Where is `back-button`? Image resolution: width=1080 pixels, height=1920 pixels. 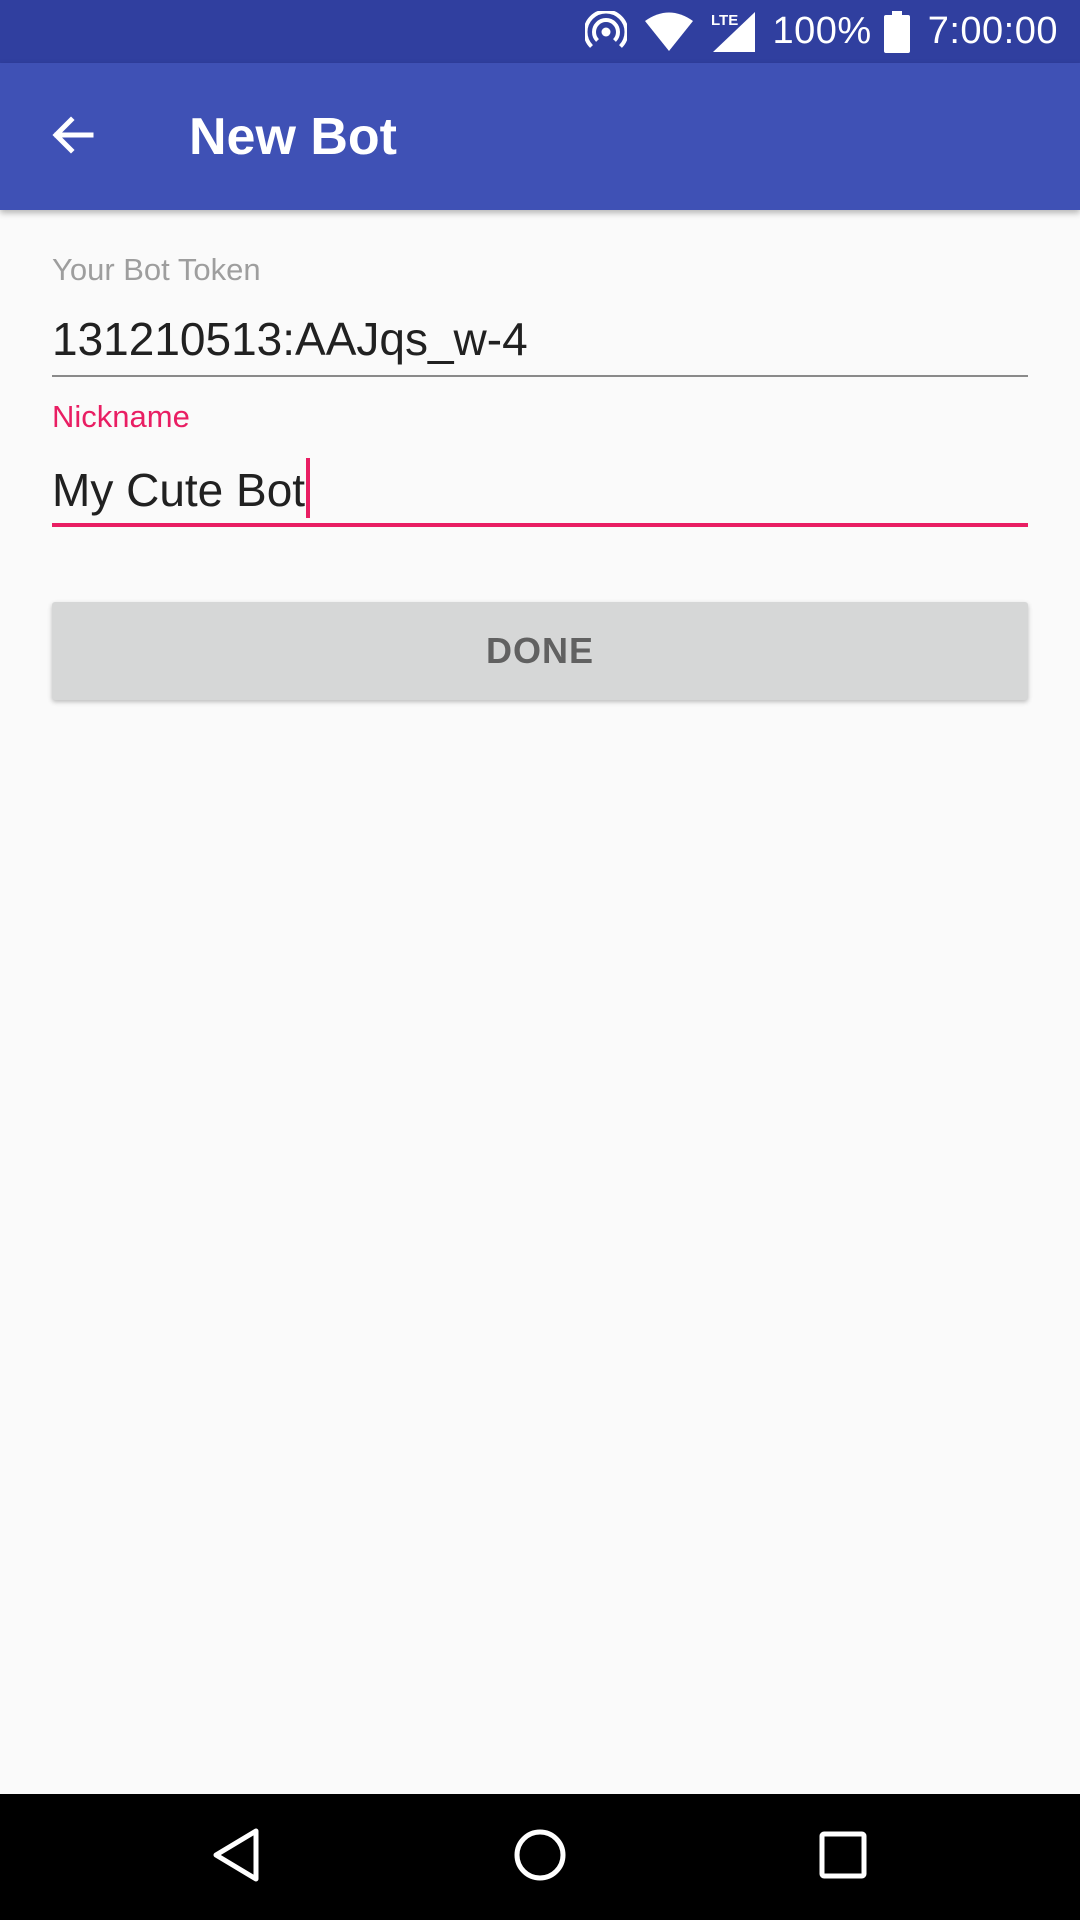
back-button is located at coordinates (73, 137).